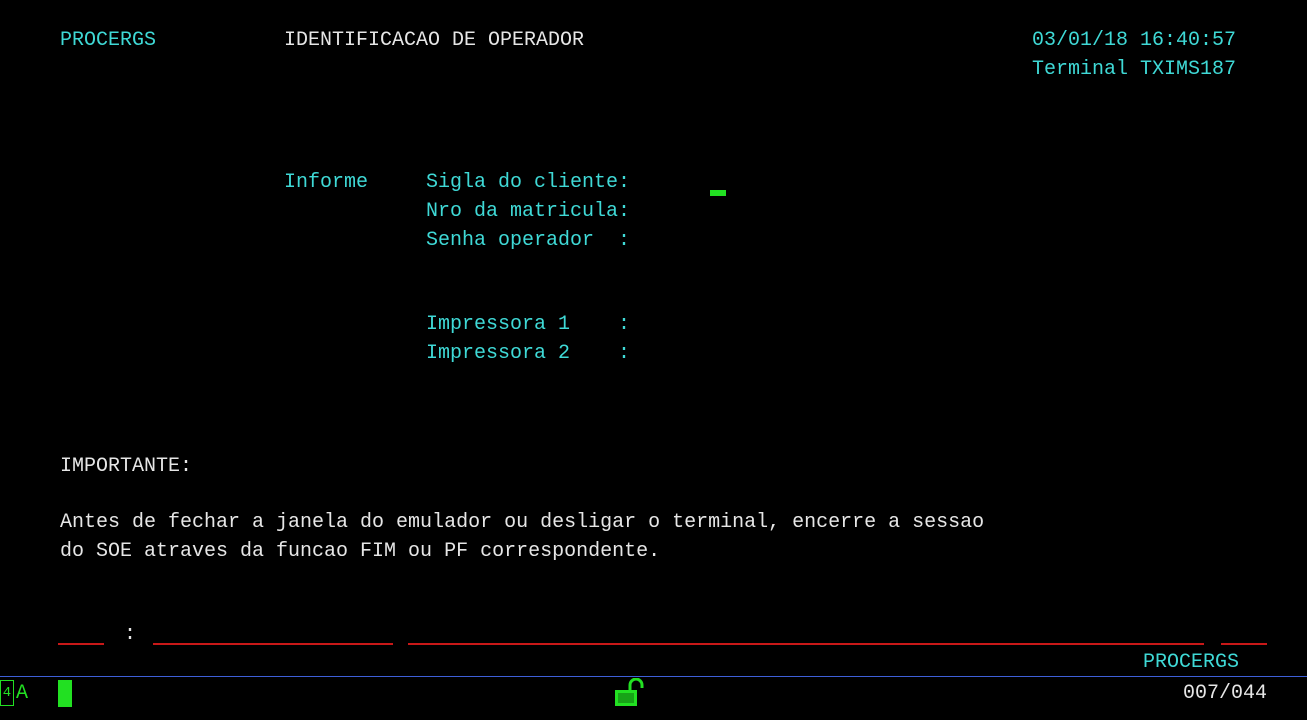  What do you see at coordinates (65, 693) in the screenshot?
I see `status-cursor-block` at bounding box center [65, 693].